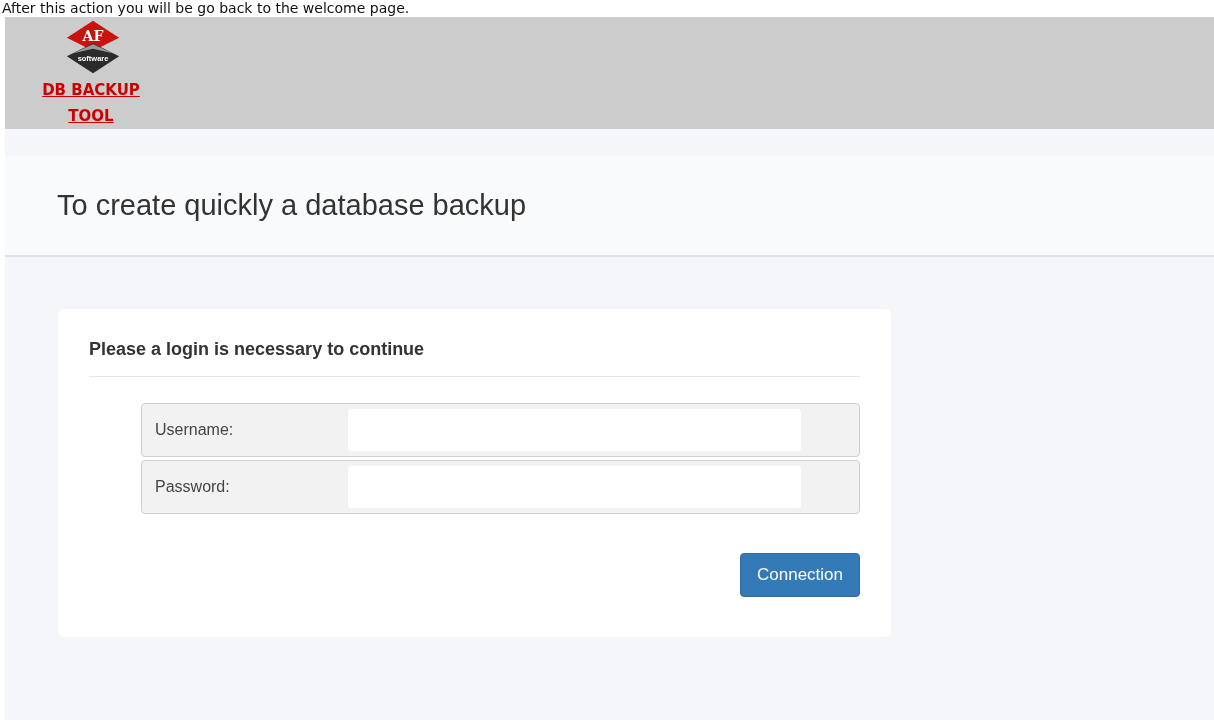 This screenshot has width=1214, height=720. What do you see at coordinates (292, 205) in the screenshot?
I see `page-title: To create quickly a database backup` at bounding box center [292, 205].